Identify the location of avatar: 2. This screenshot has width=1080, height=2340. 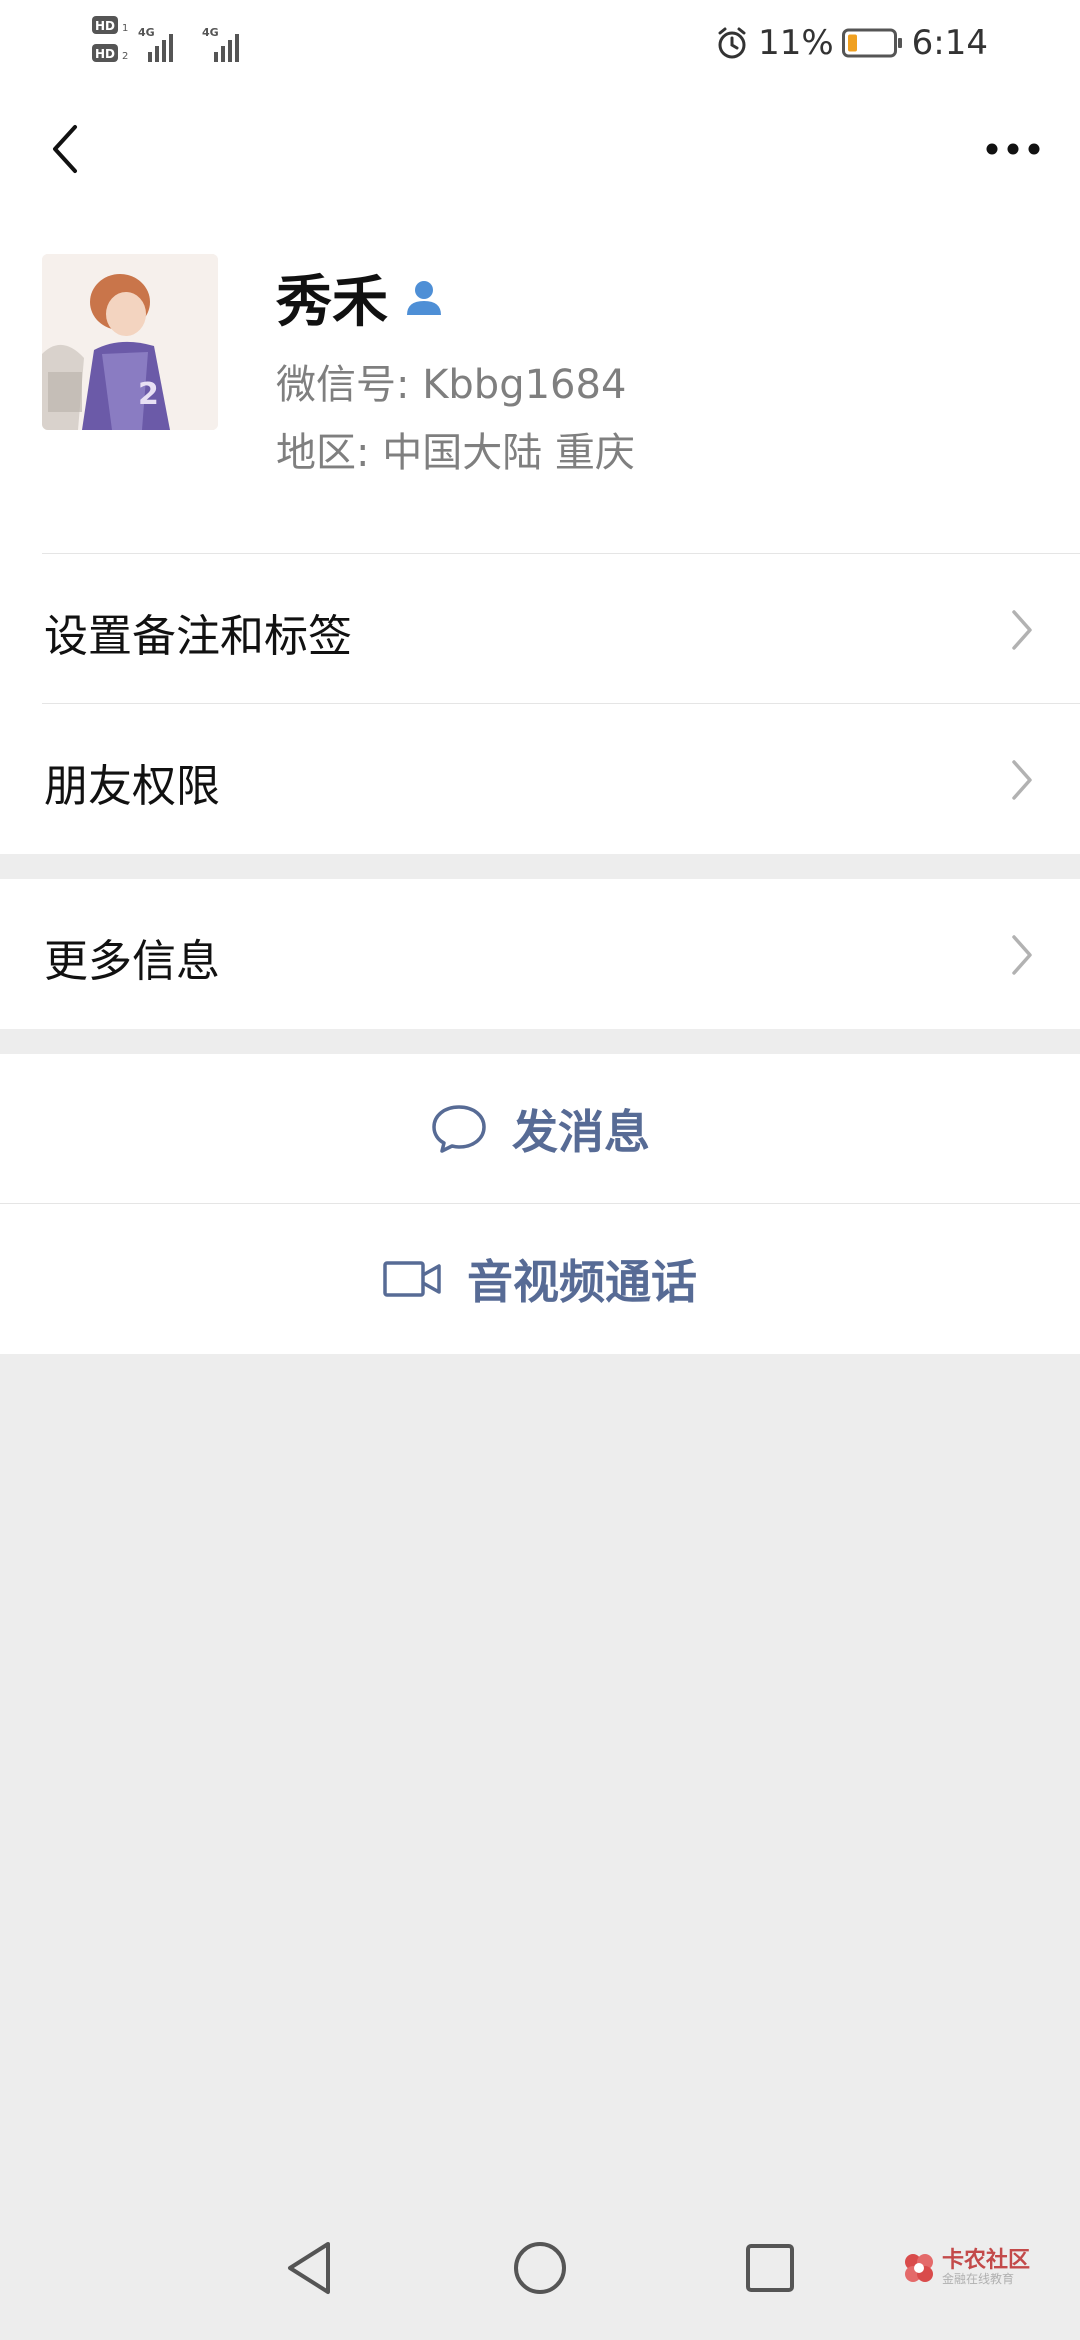
(130, 342).